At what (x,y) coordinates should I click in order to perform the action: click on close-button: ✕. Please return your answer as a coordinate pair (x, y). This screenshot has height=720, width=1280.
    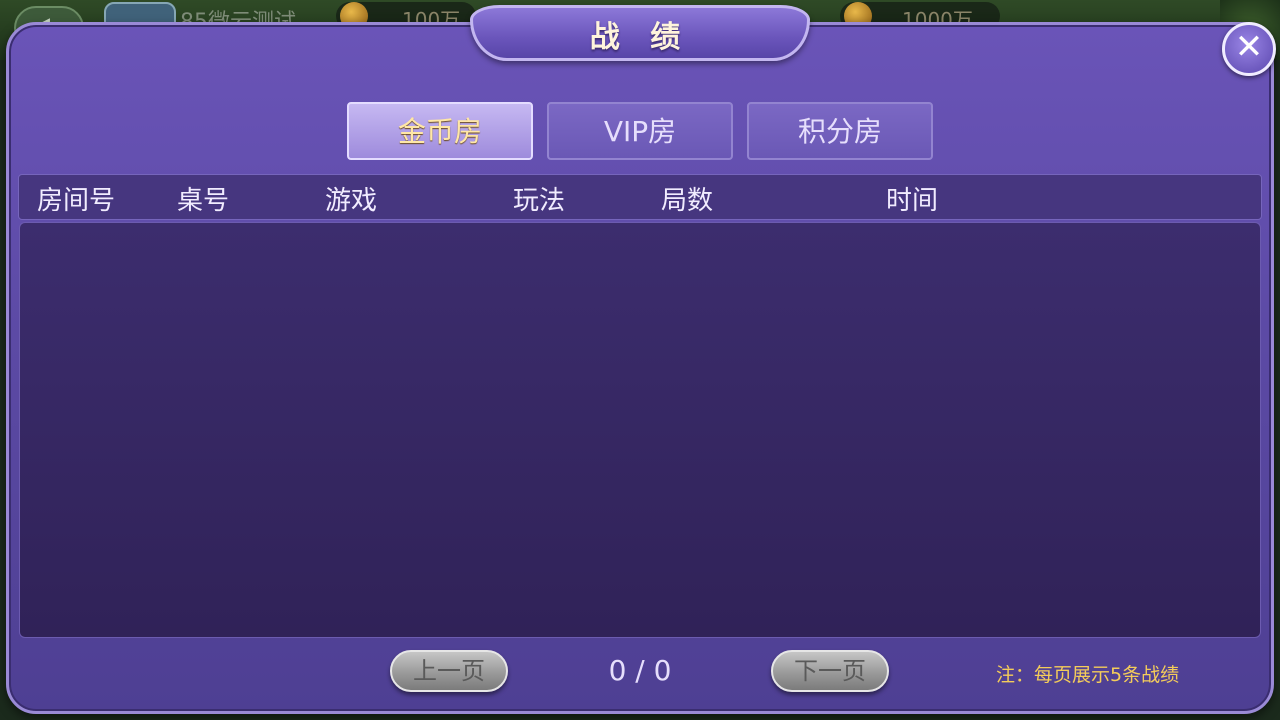
    Looking at the image, I should click on (1249, 49).